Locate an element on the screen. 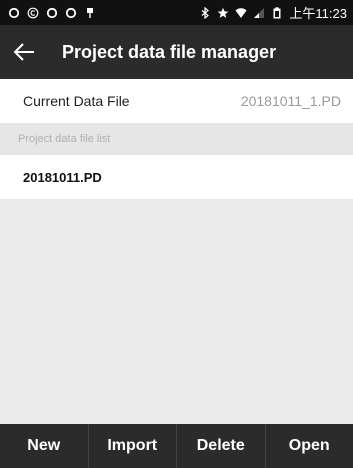 The height and width of the screenshot is (468, 353). title-bar: Project data file manager is located at coordinates (176, 52).